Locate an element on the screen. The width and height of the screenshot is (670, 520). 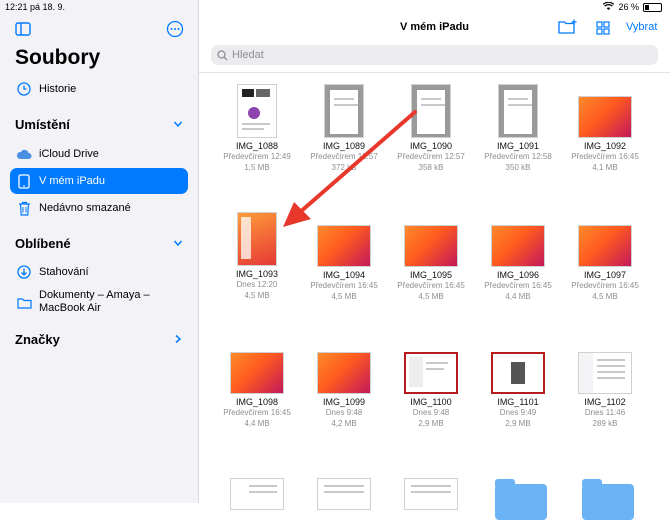
sidebar-toggle-icon is located at coordinates (23, 29).